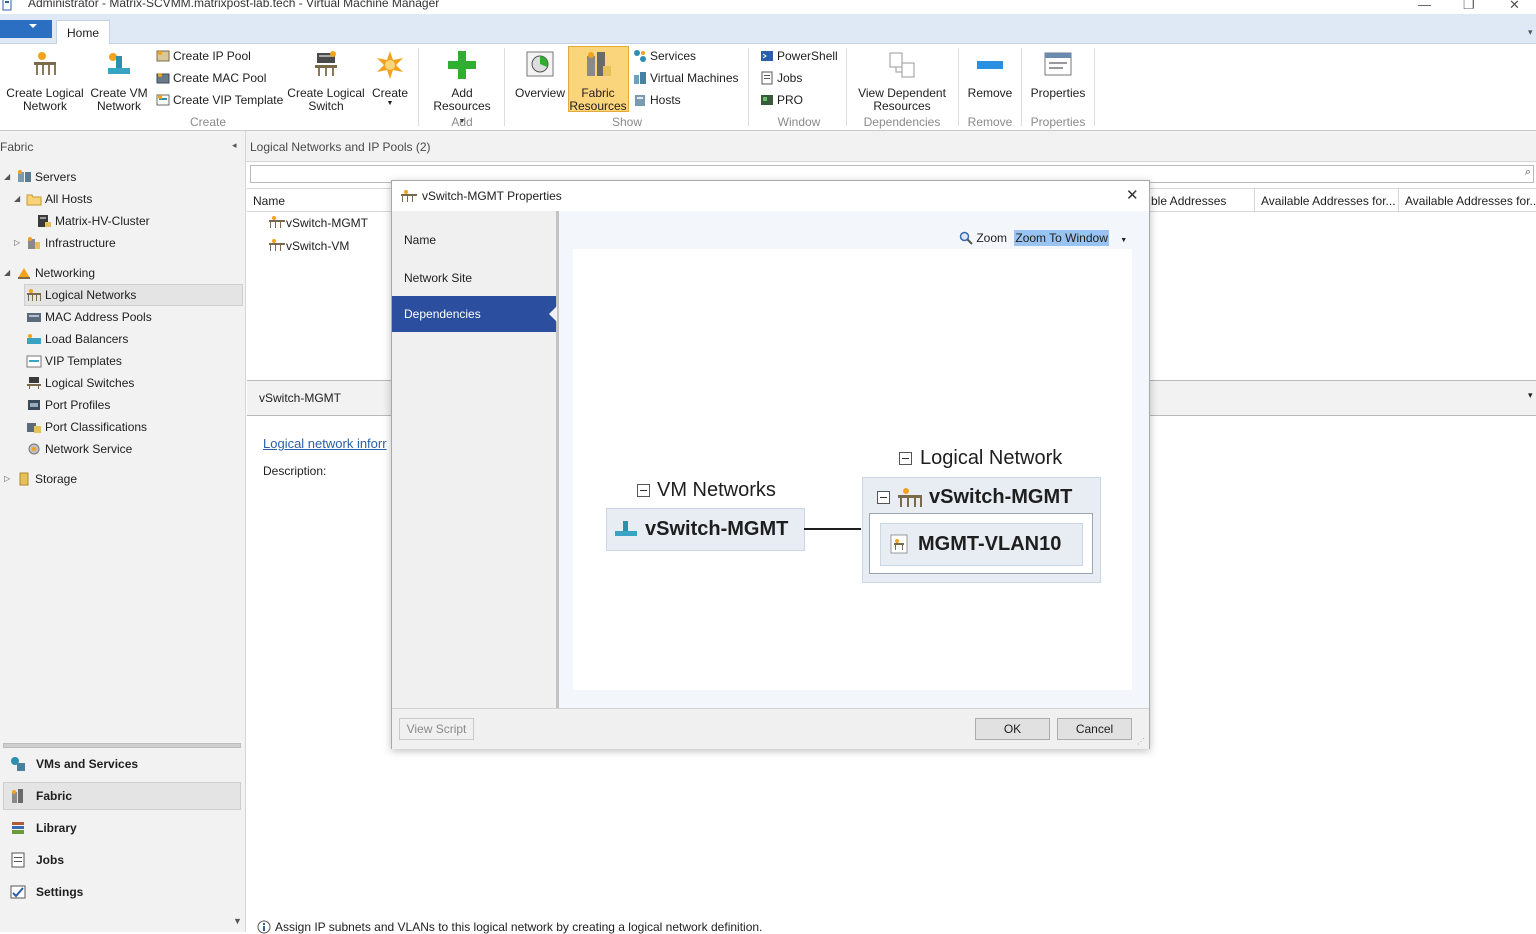 This screenshot has height=934, width=1536. Describe the element at coordinates (664, 56) in the screenshot. I see `services-button: Services` at that location.